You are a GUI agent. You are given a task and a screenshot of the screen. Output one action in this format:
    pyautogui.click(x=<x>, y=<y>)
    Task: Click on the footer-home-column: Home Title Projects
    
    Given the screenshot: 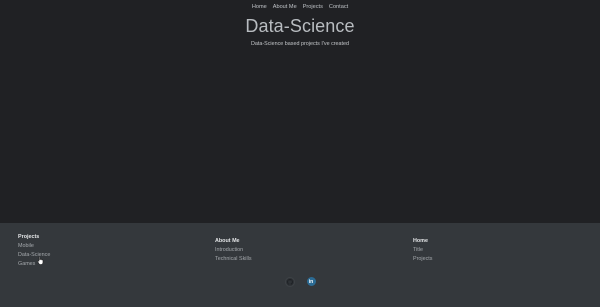 What is the action you would take?
    pyautogui.click(x=422, y=250)
    